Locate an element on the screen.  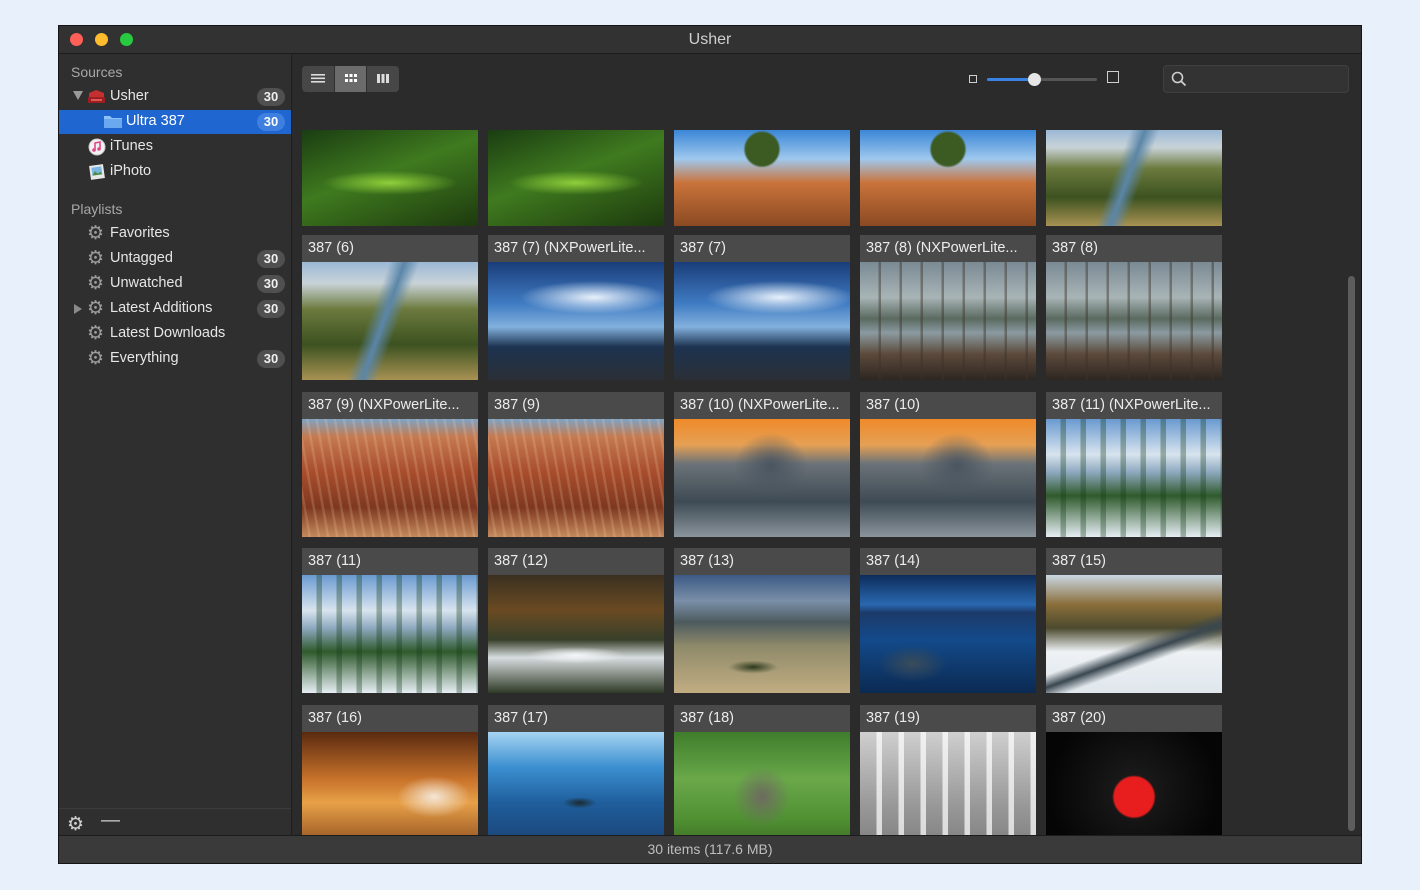
thumbnail-caption: 387 (17) is located at coordinates (576, 718).